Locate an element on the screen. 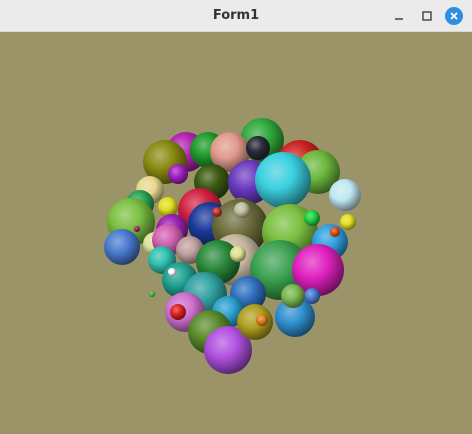 This screenshot has height=434, width=472. close-icon is located at coordinates (454, 16).